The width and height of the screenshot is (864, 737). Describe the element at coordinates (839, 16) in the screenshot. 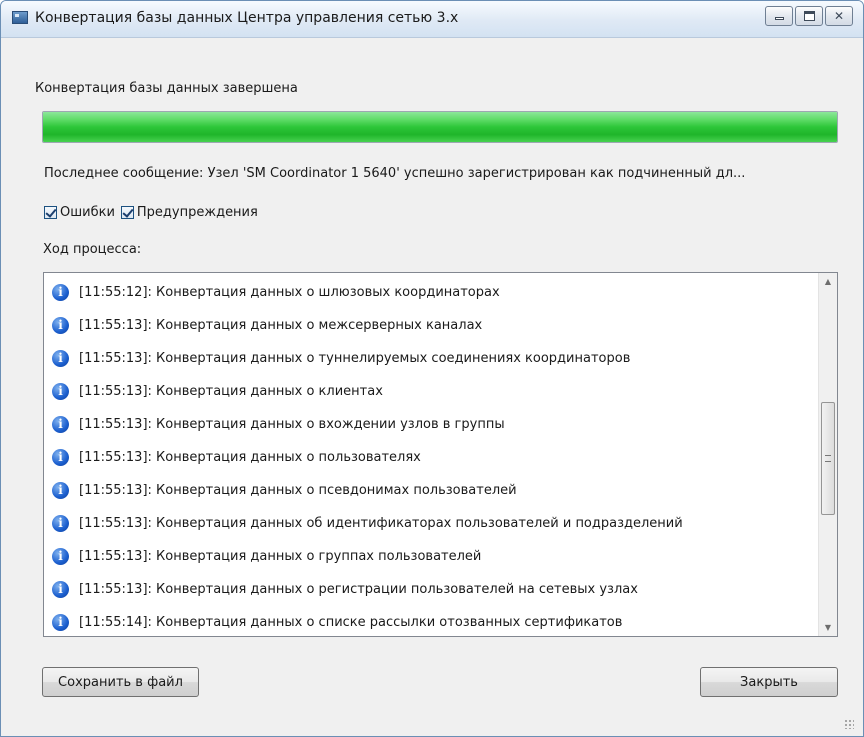

I see `close-window-button: ✕` at that location.